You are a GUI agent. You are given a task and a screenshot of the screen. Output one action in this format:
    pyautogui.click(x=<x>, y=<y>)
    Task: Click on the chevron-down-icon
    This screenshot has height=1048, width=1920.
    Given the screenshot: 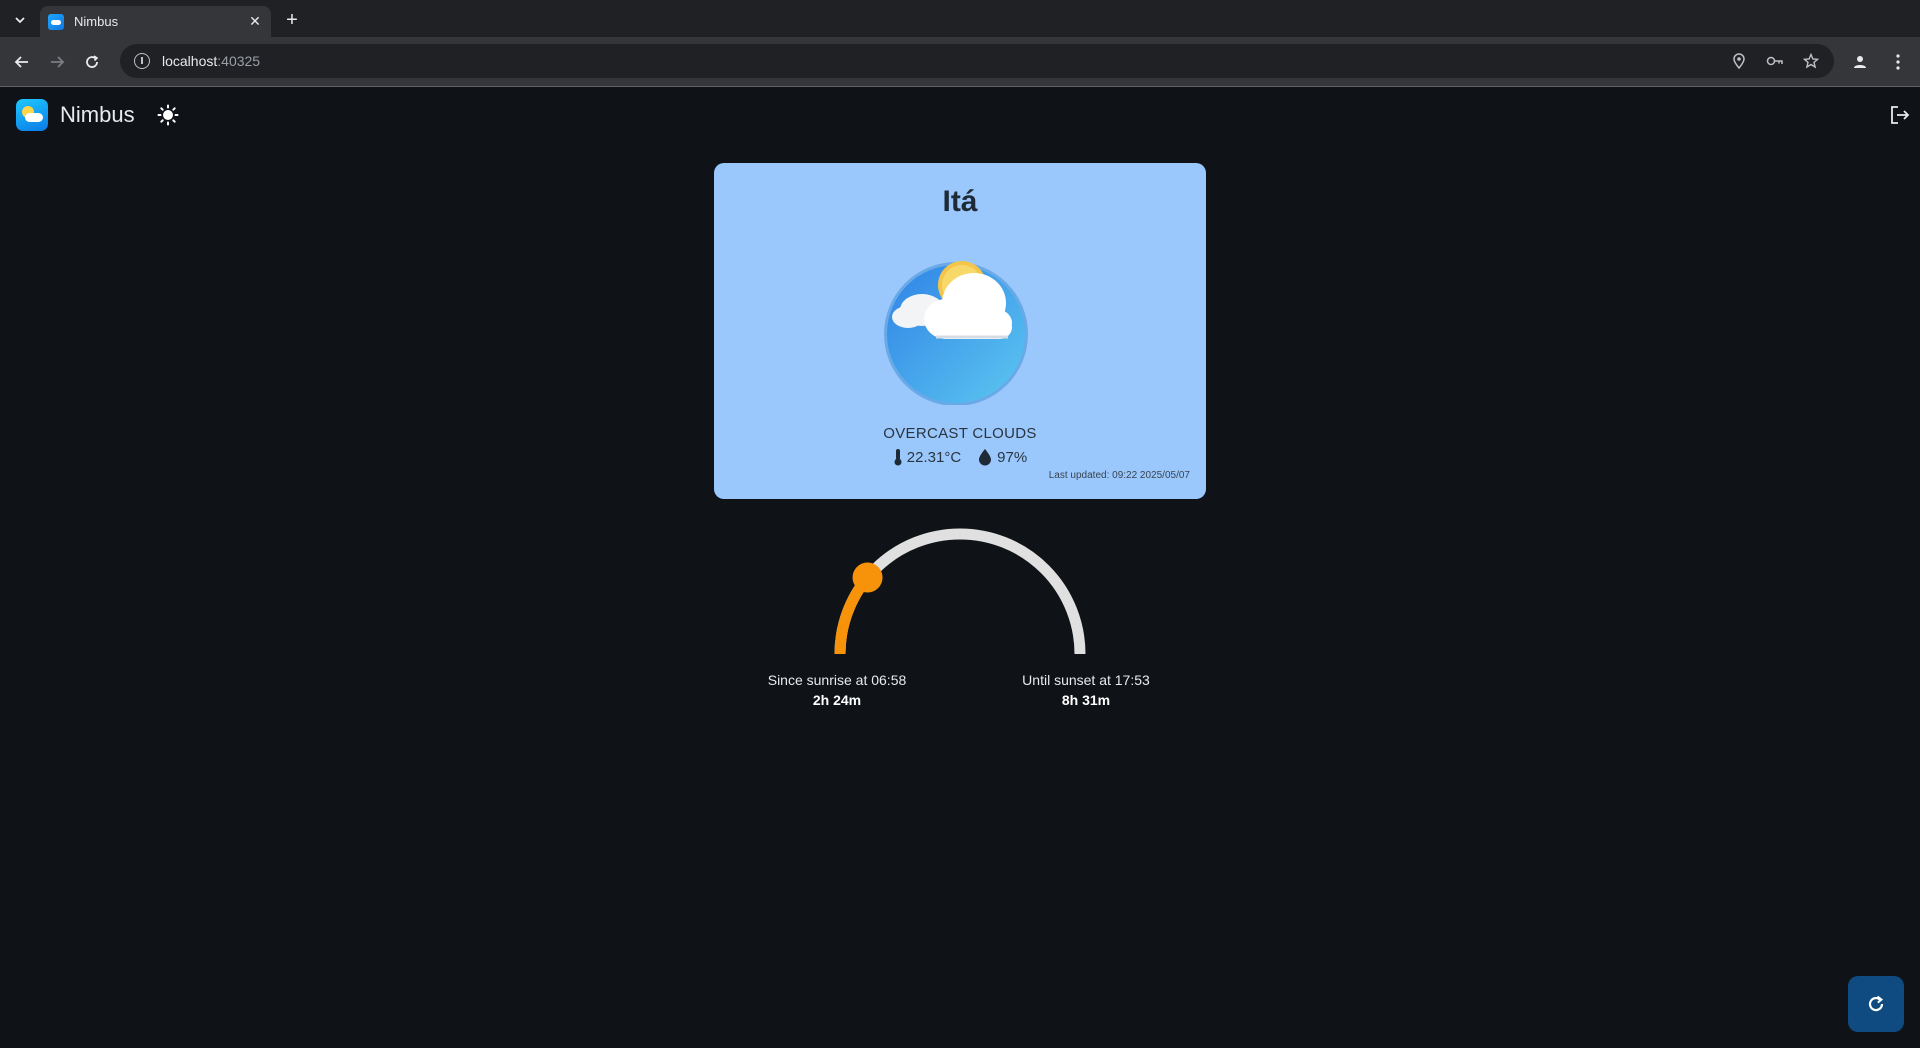 What is the action you would take?
    pyautogui.click(x=20, y=20)
    